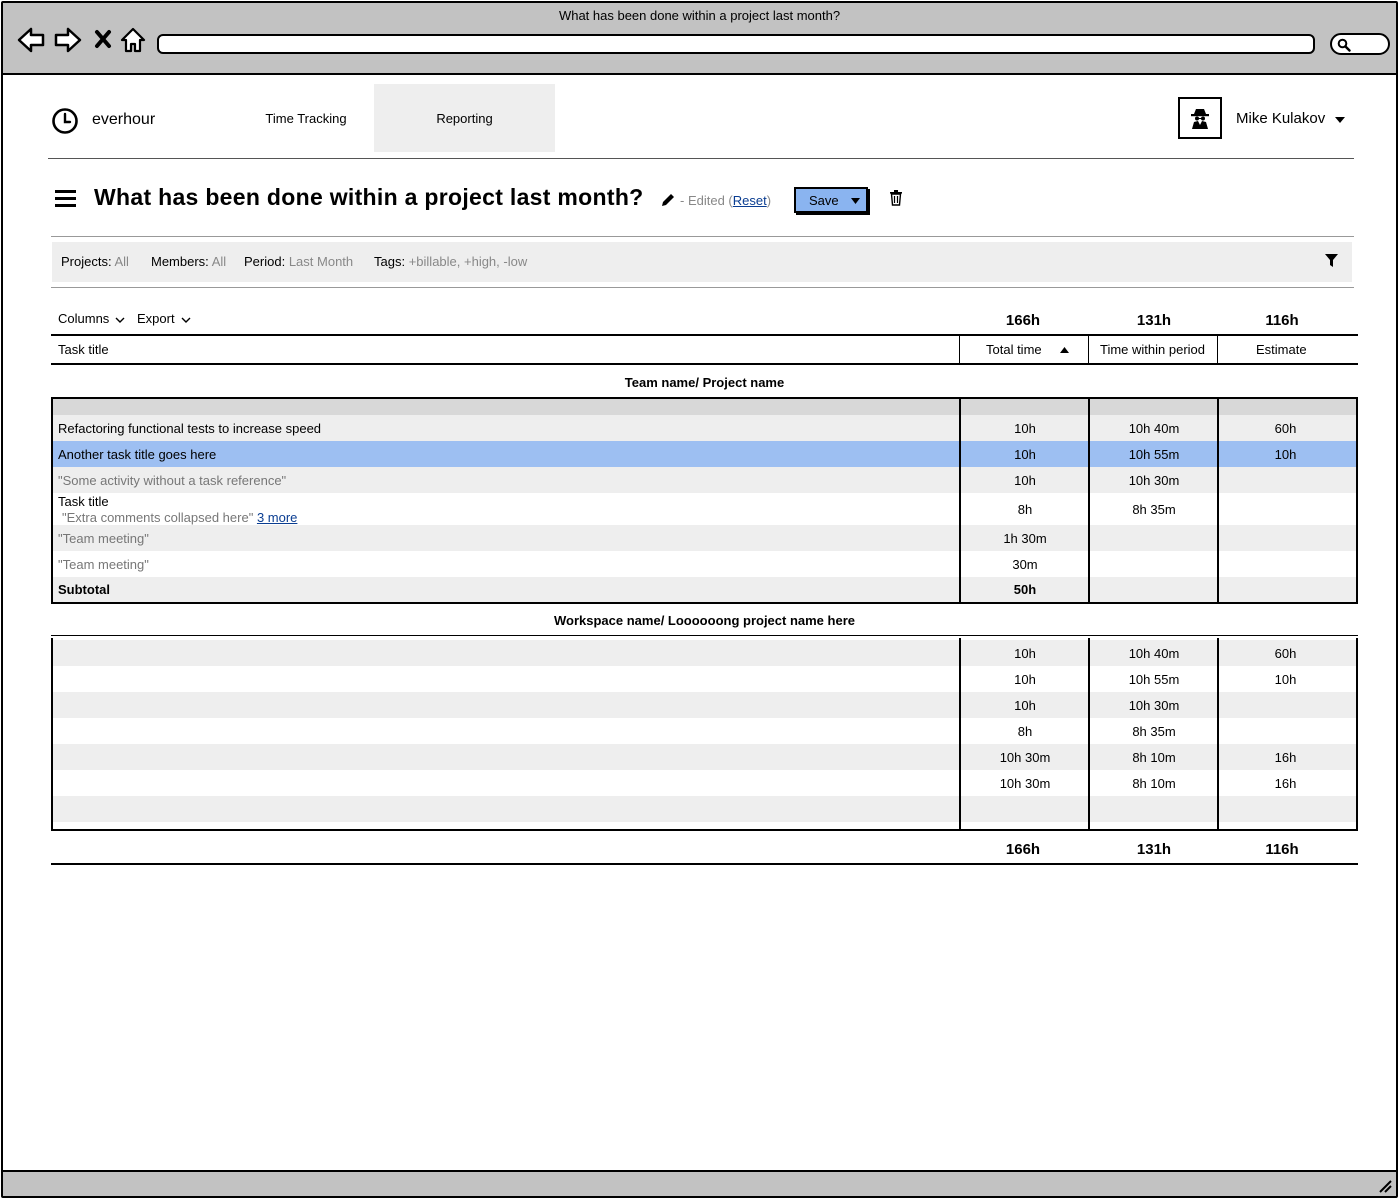 The width and height of the screenshot is (1400, 1200). Describe the element at coordinates (668, 202) in the screenshot. I see `pencil-edit-icon` at that location.